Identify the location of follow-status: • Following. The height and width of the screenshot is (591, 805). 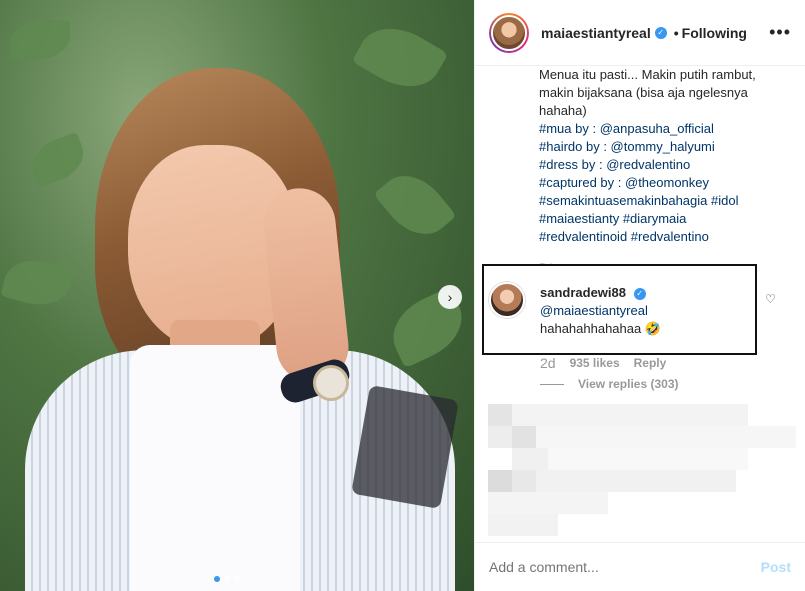
(709, 33).